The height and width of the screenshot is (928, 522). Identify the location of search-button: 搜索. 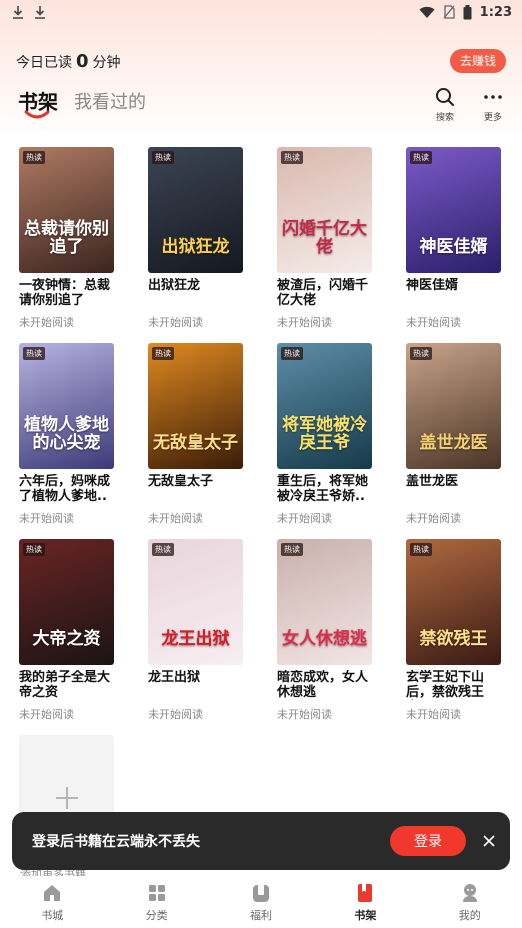
(445, 104).